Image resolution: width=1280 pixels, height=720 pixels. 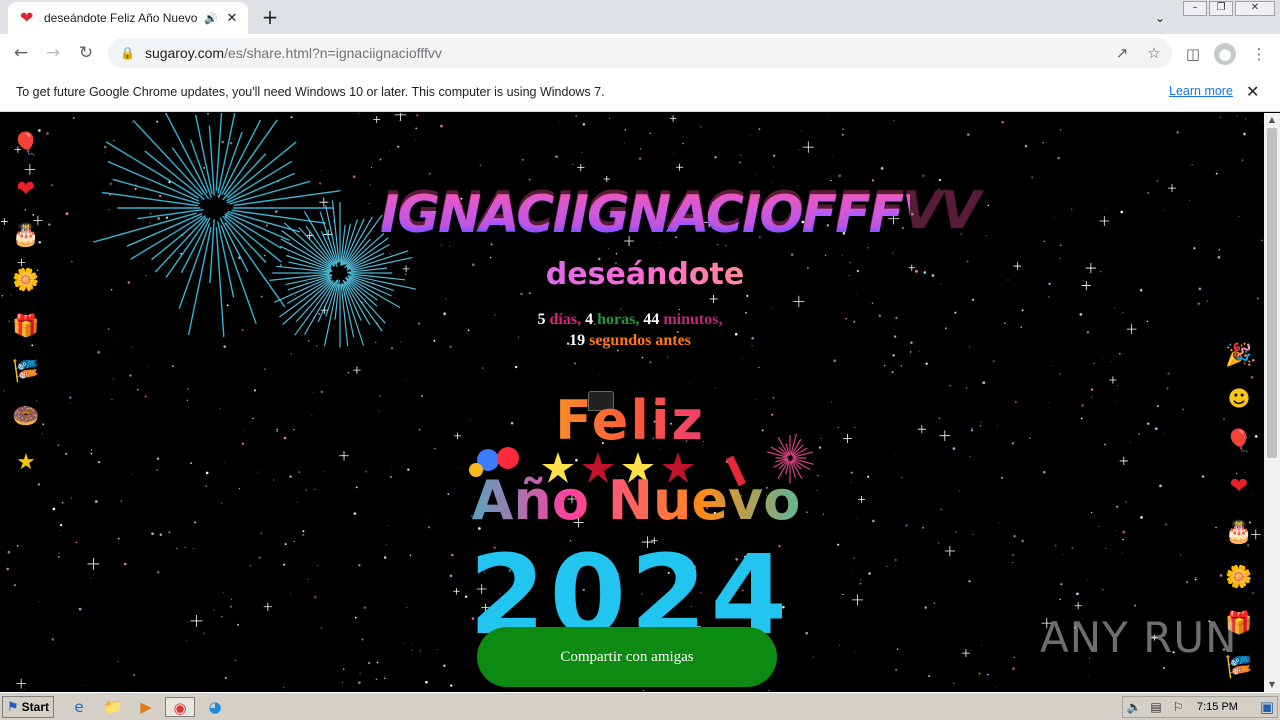 What do you see at coordinates (577, 340) in the screenshot?
I see `countdown-seconds: 19` at bounding box center [577, 340].